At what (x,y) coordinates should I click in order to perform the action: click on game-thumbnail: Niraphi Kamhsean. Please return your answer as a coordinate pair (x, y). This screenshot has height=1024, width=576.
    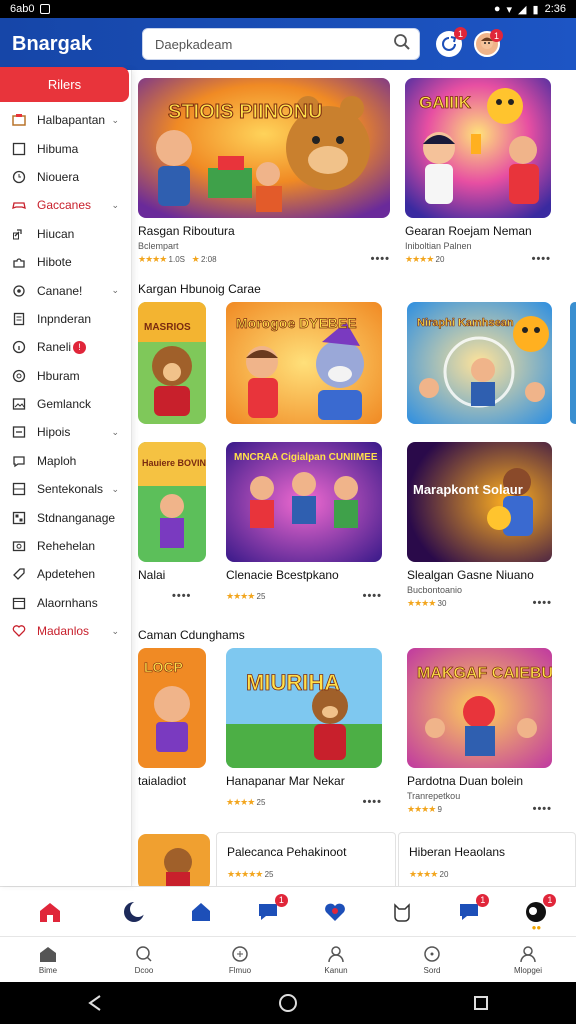
    Looking at the image, I should click on (479, 363).